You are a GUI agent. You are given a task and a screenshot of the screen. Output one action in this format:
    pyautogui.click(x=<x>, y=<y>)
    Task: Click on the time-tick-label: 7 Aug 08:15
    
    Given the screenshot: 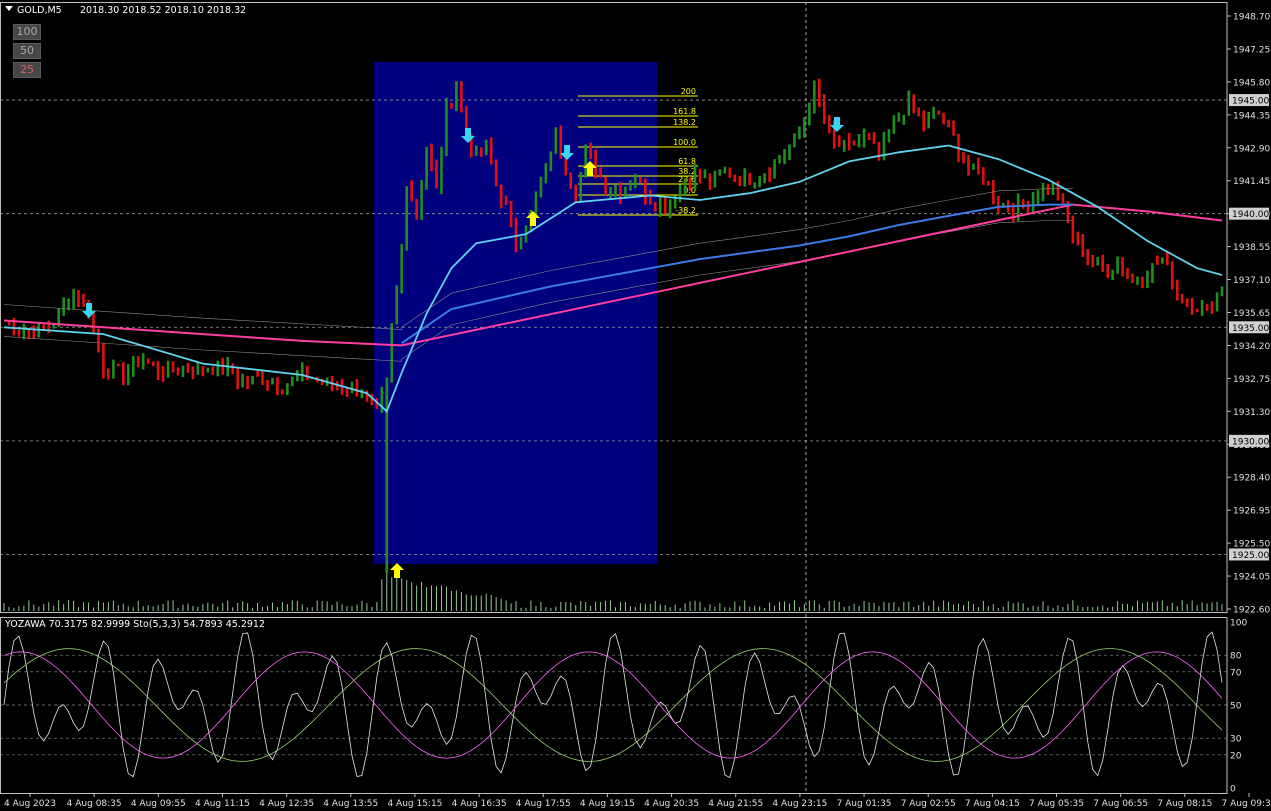 What is the action you would take?
    pyautogui.click(x=1184, y=804)
    